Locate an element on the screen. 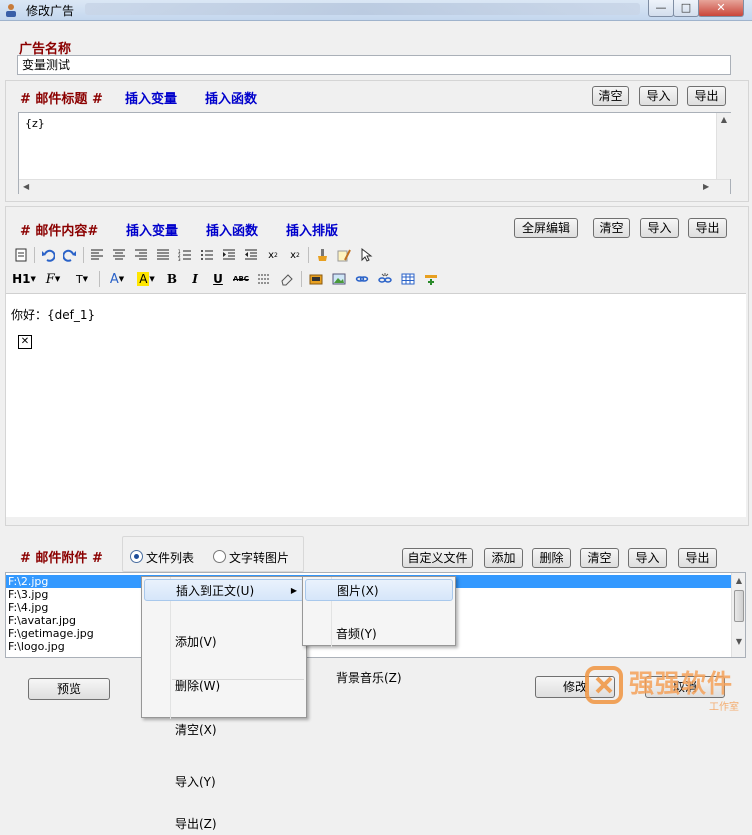  insert-table-icon is located at coordinates (408, 279).